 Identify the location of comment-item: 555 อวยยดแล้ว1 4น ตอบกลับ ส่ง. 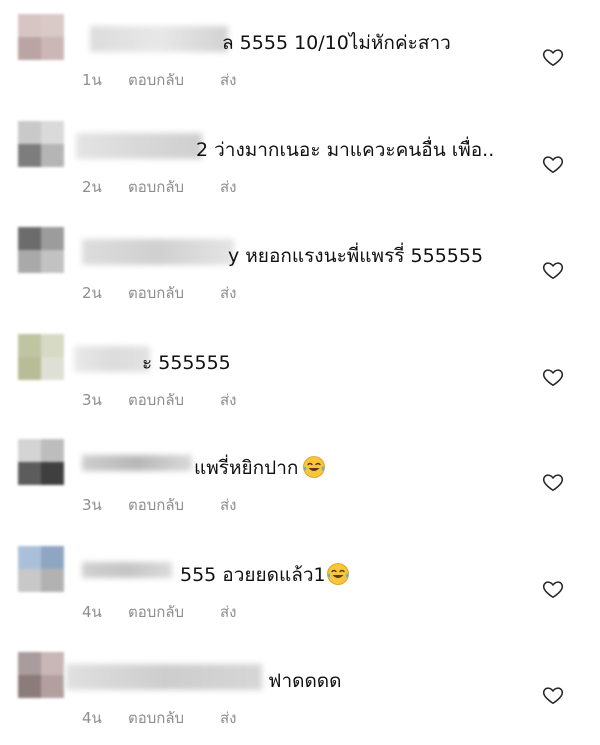
(300, 594).